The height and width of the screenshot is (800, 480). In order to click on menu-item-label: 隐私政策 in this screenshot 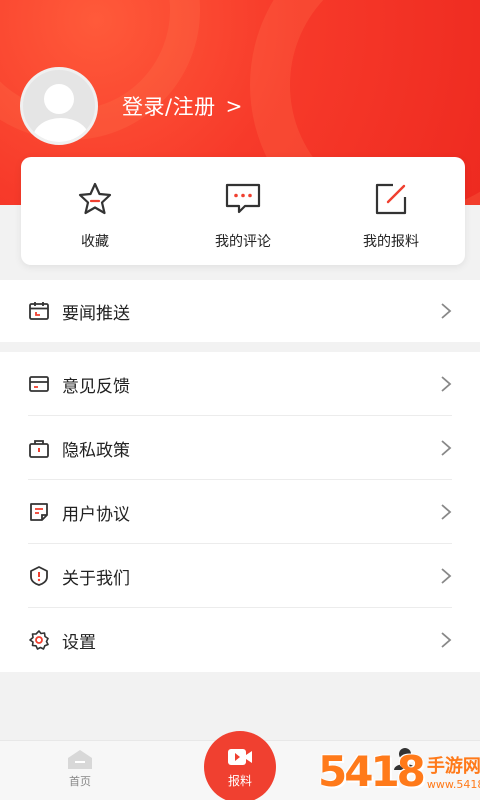, I will do `click(96, 450)`.